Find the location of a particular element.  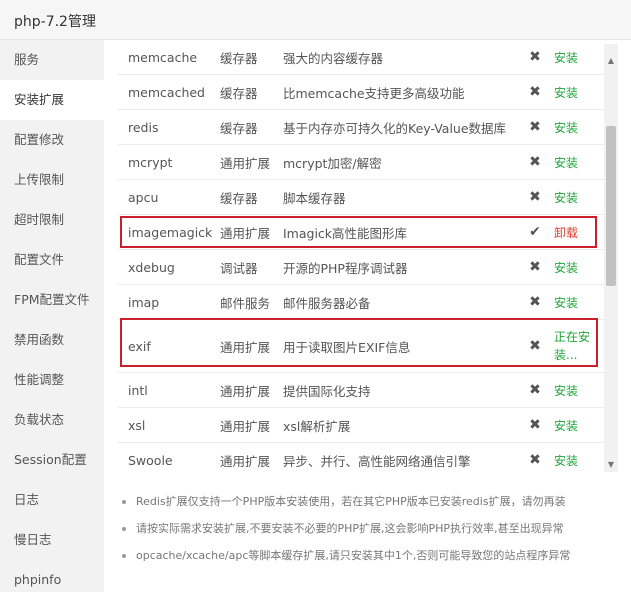

extension-description: 强大的内容缓存器 is located at coordinates (399, 57).